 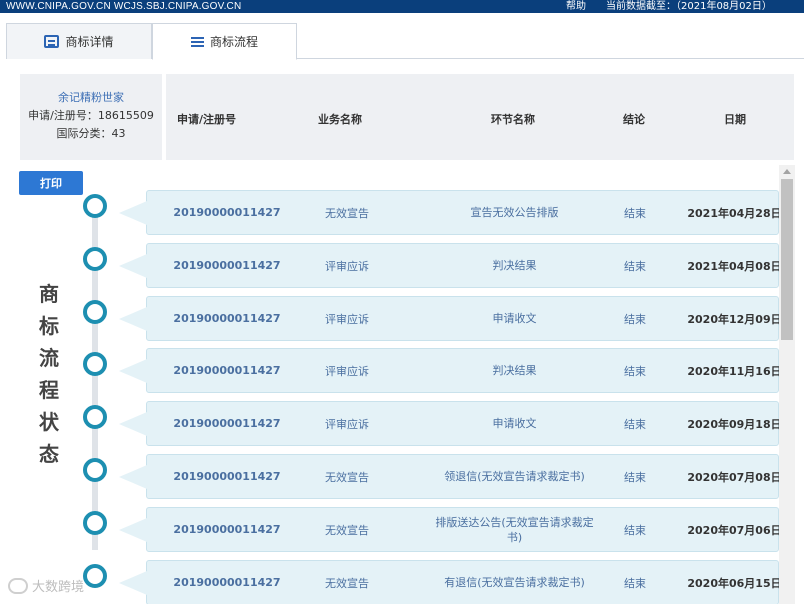 I want to click on watermark: 大数跨境, so click(x=46, y=585).